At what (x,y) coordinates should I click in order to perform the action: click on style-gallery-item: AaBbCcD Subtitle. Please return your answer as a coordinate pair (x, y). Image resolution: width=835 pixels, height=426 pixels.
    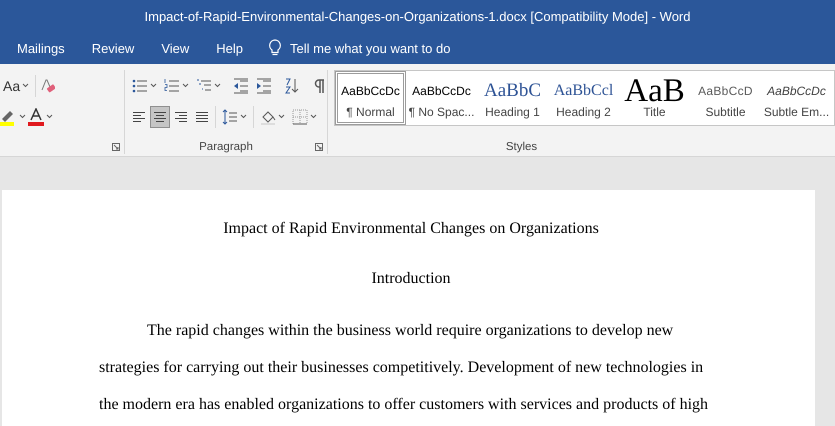
    Looking at the image, I should click on (725, 98).